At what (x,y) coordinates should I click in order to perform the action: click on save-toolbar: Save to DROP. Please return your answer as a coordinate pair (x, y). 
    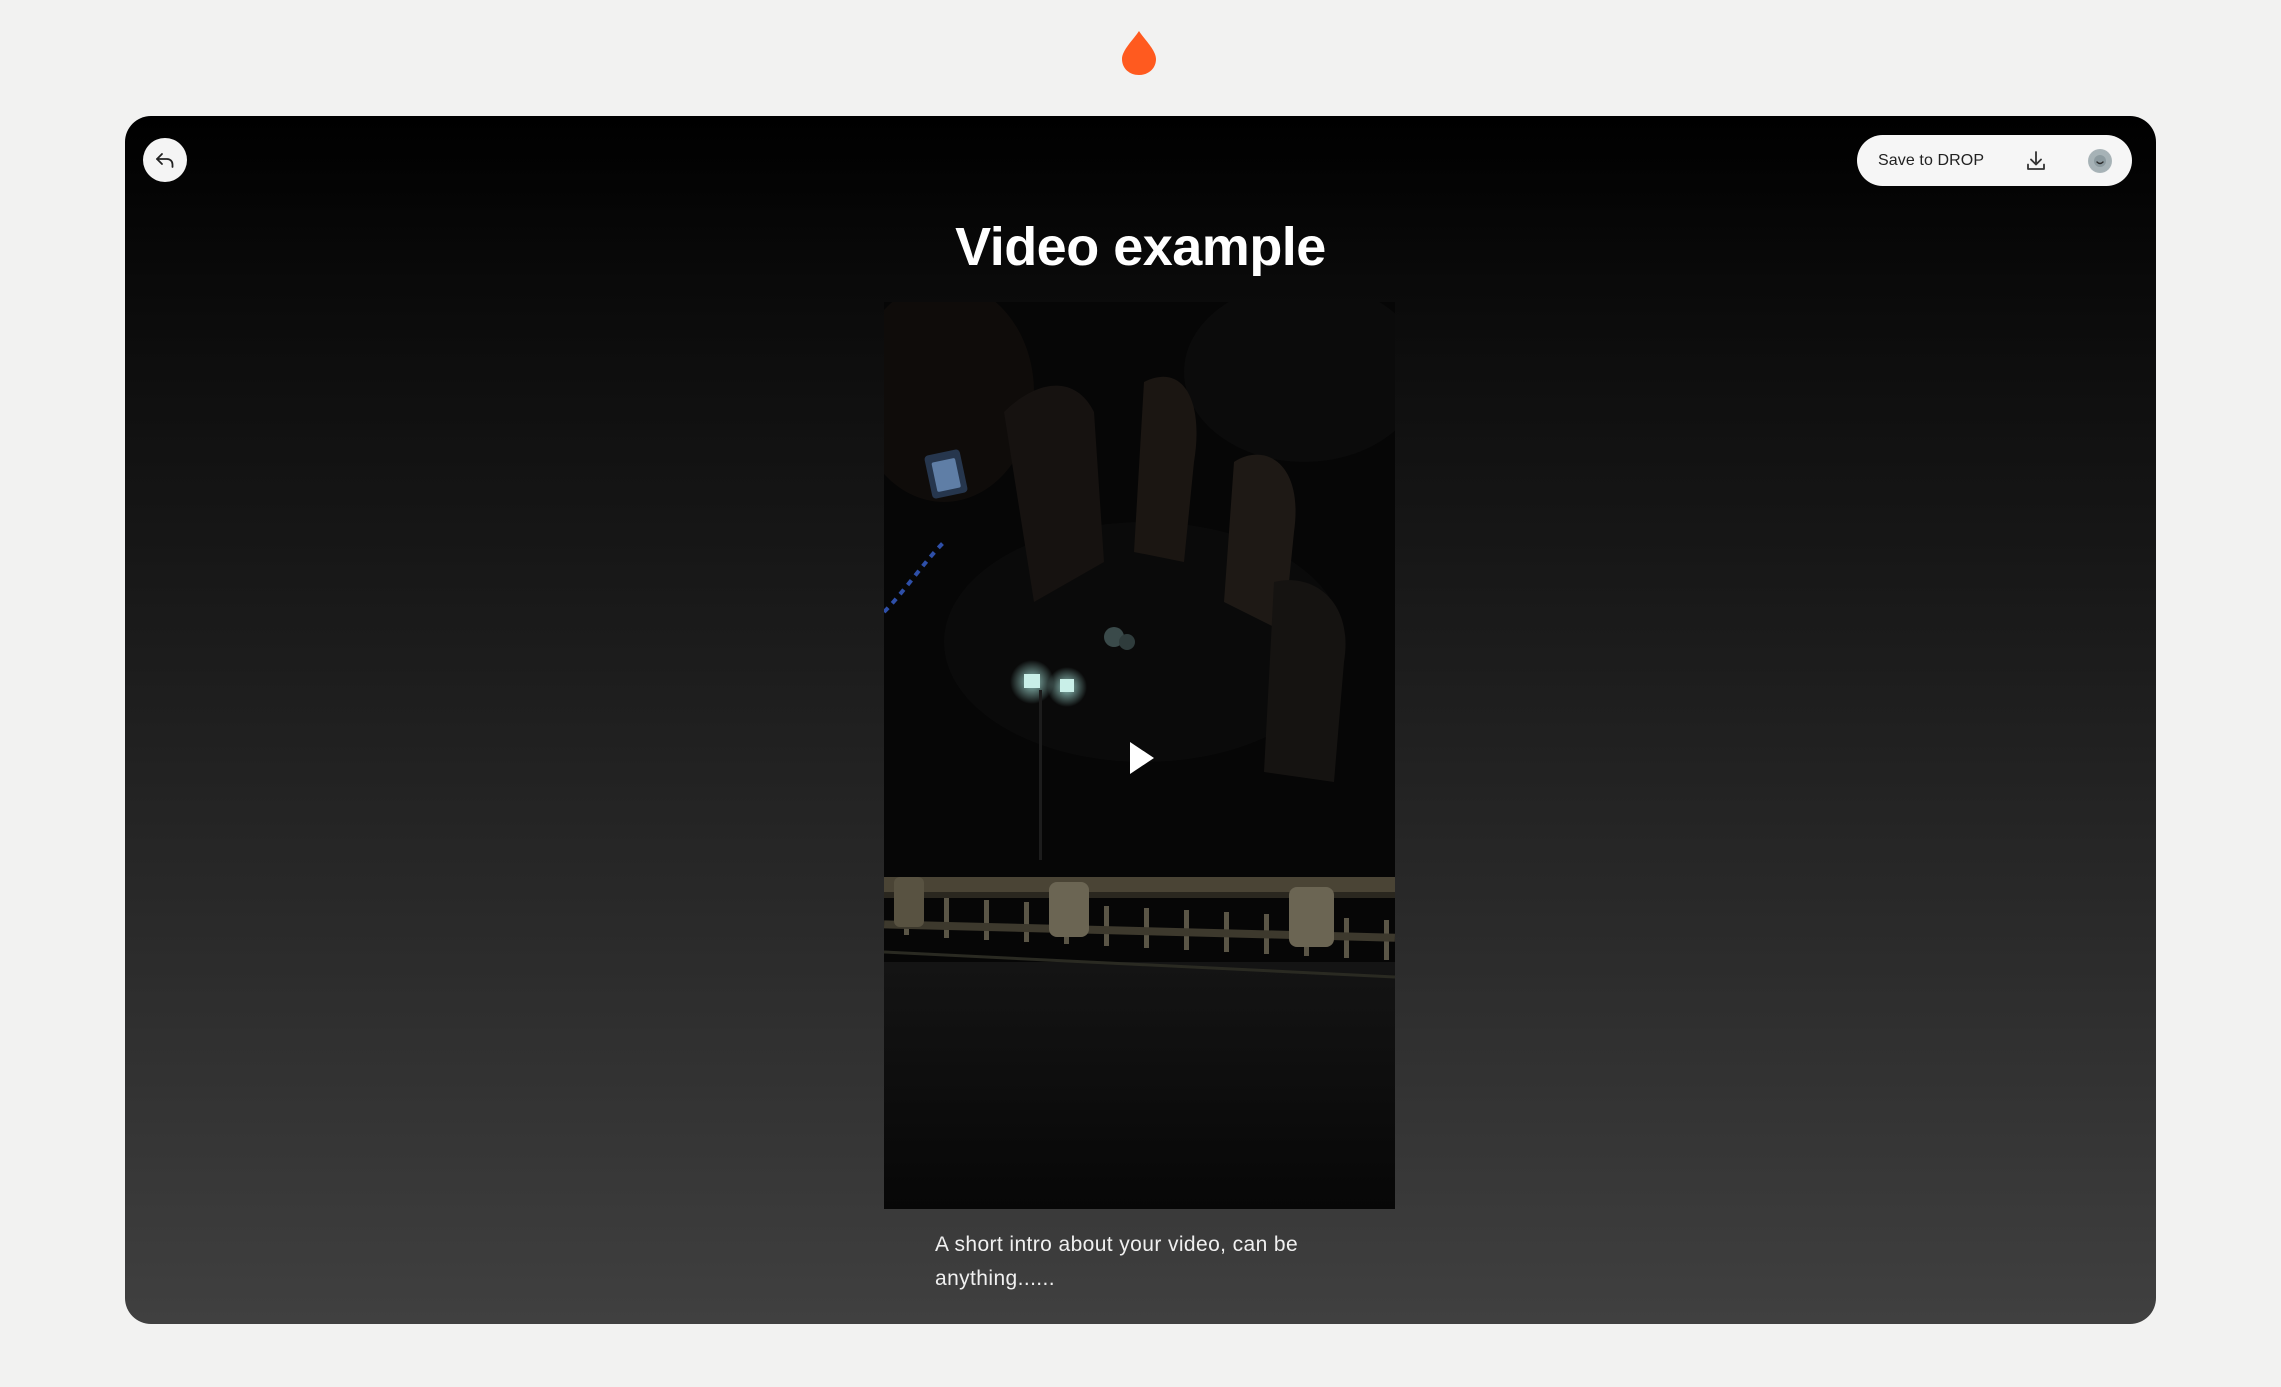
    Looking at the image, I should click on (1994, 160).